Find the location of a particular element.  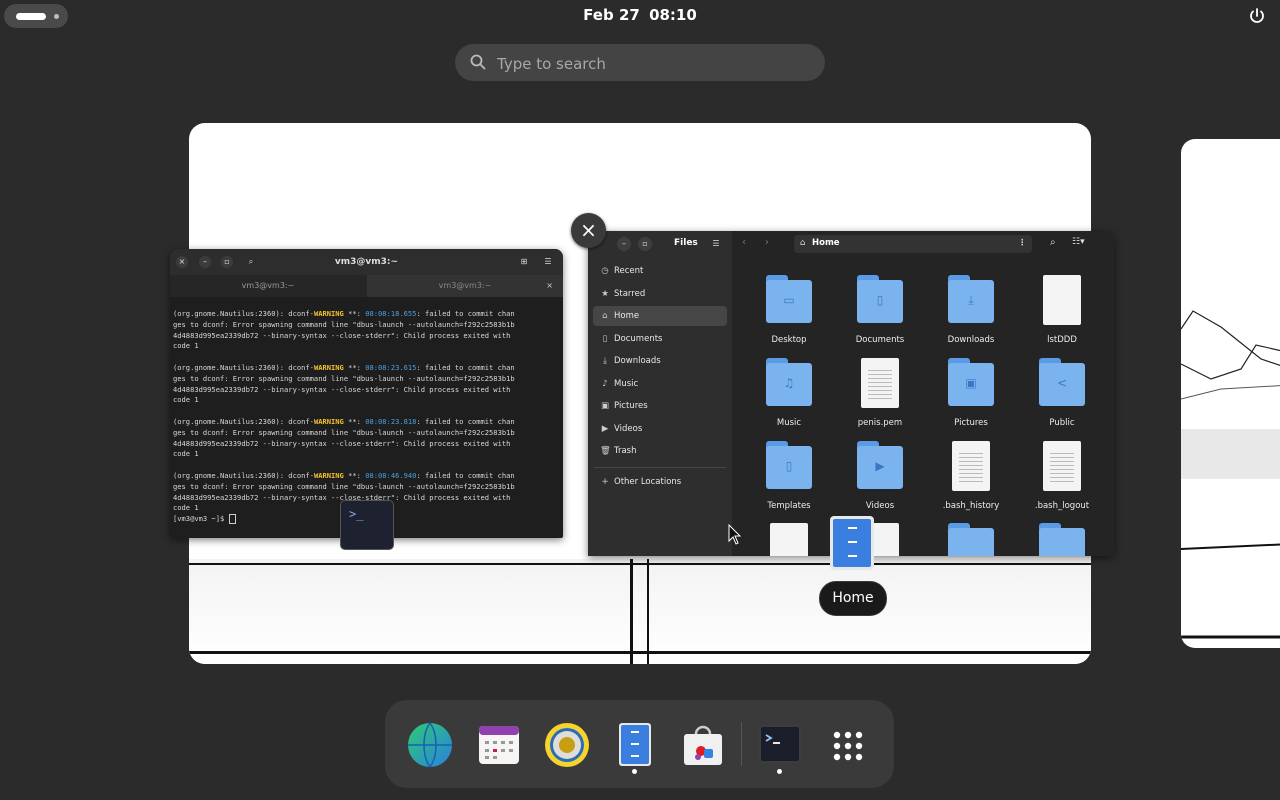

forward-icon: › is located at coordinates (767, 242).